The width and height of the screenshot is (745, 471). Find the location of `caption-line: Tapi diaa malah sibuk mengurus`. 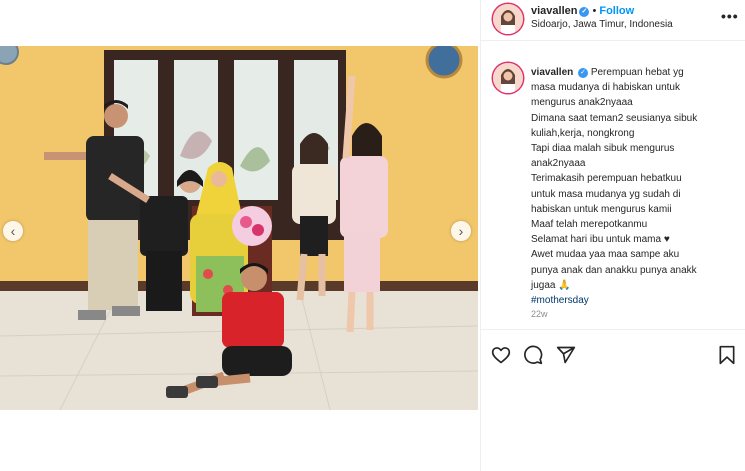

caption-line: Tapi diaa malah sibuk mengurus is located at coordinates (603, 149).